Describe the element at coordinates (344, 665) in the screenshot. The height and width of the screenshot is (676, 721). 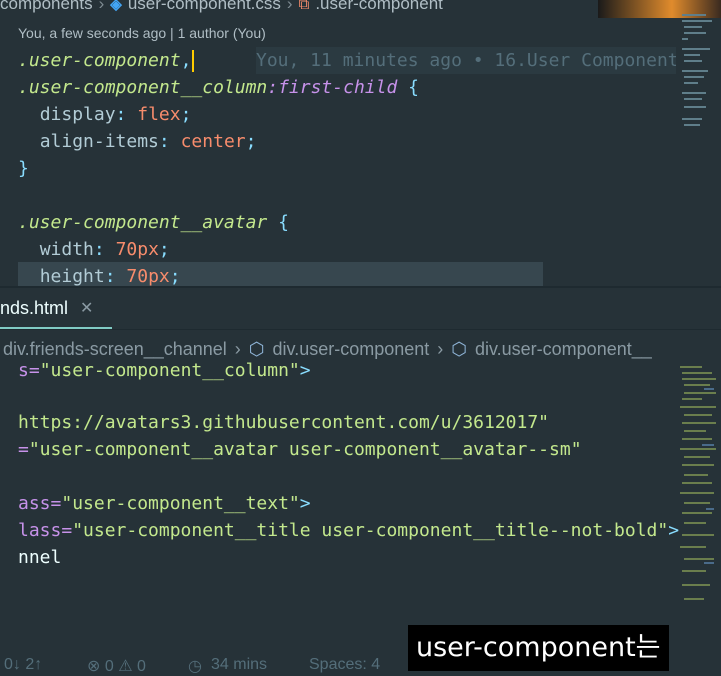
I see `indentation-setting: Spaces: 4` at that location.